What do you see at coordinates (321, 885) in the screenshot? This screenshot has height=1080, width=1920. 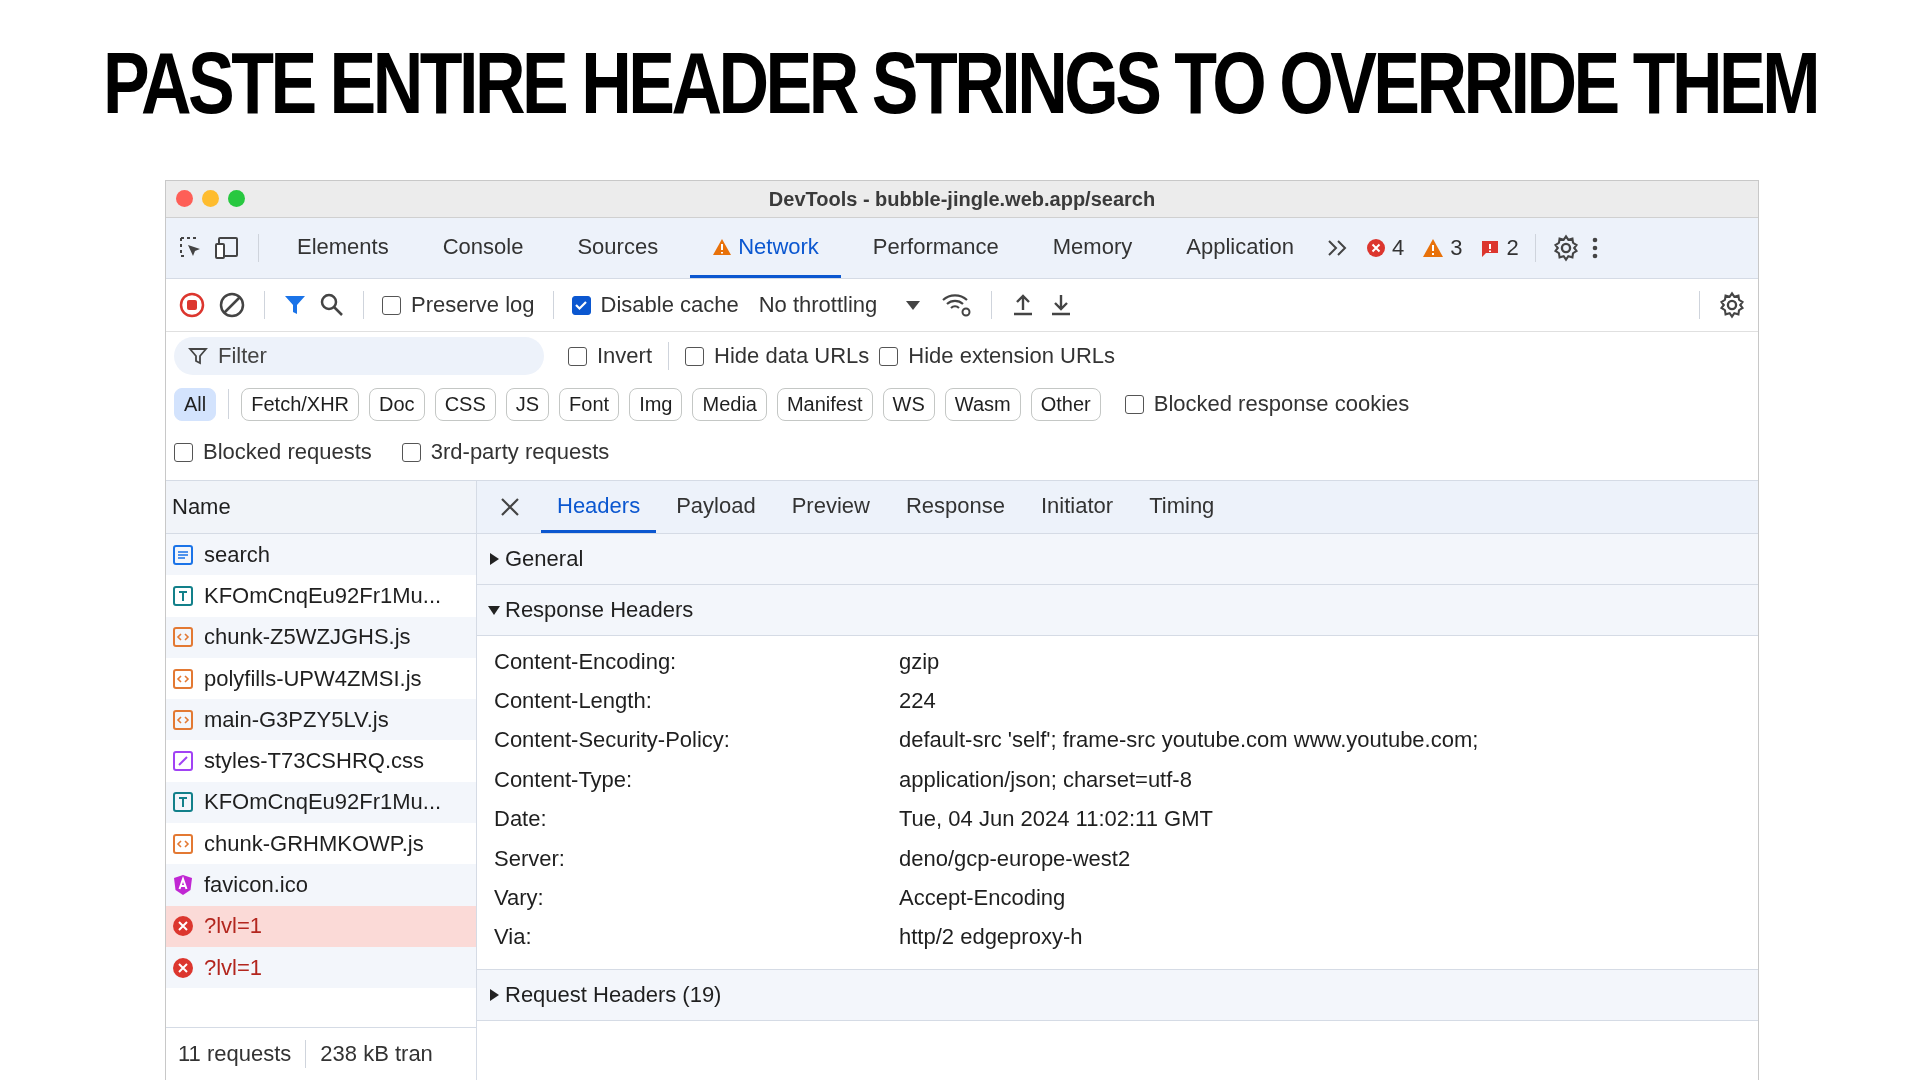 I see `request-row: favicon.ico` at bounding box center [321, 885].